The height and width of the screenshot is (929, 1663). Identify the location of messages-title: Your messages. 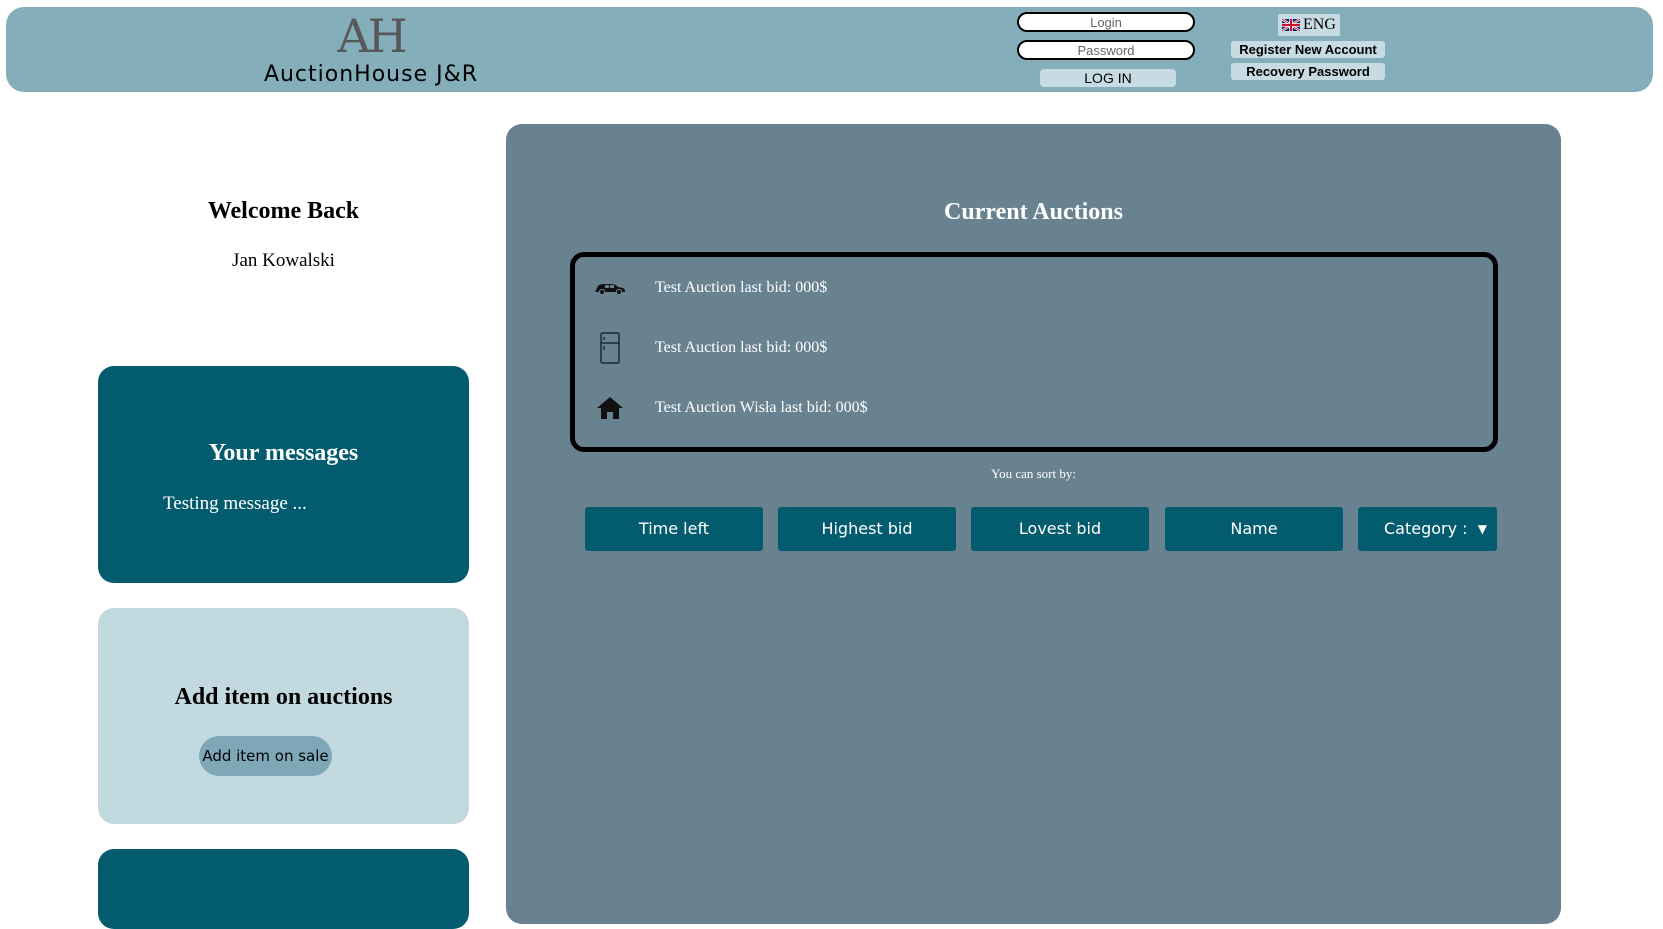
(283, 453).